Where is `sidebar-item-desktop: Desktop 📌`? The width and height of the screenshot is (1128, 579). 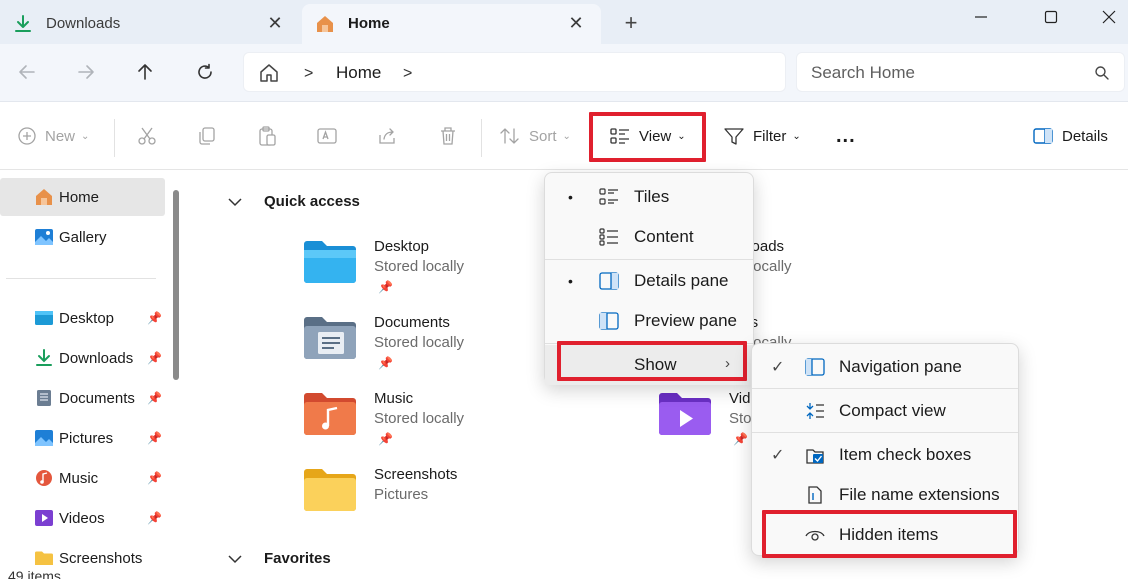 sidebar-item-desktop: Desktop 📌 is located at coordinates (82, 318).